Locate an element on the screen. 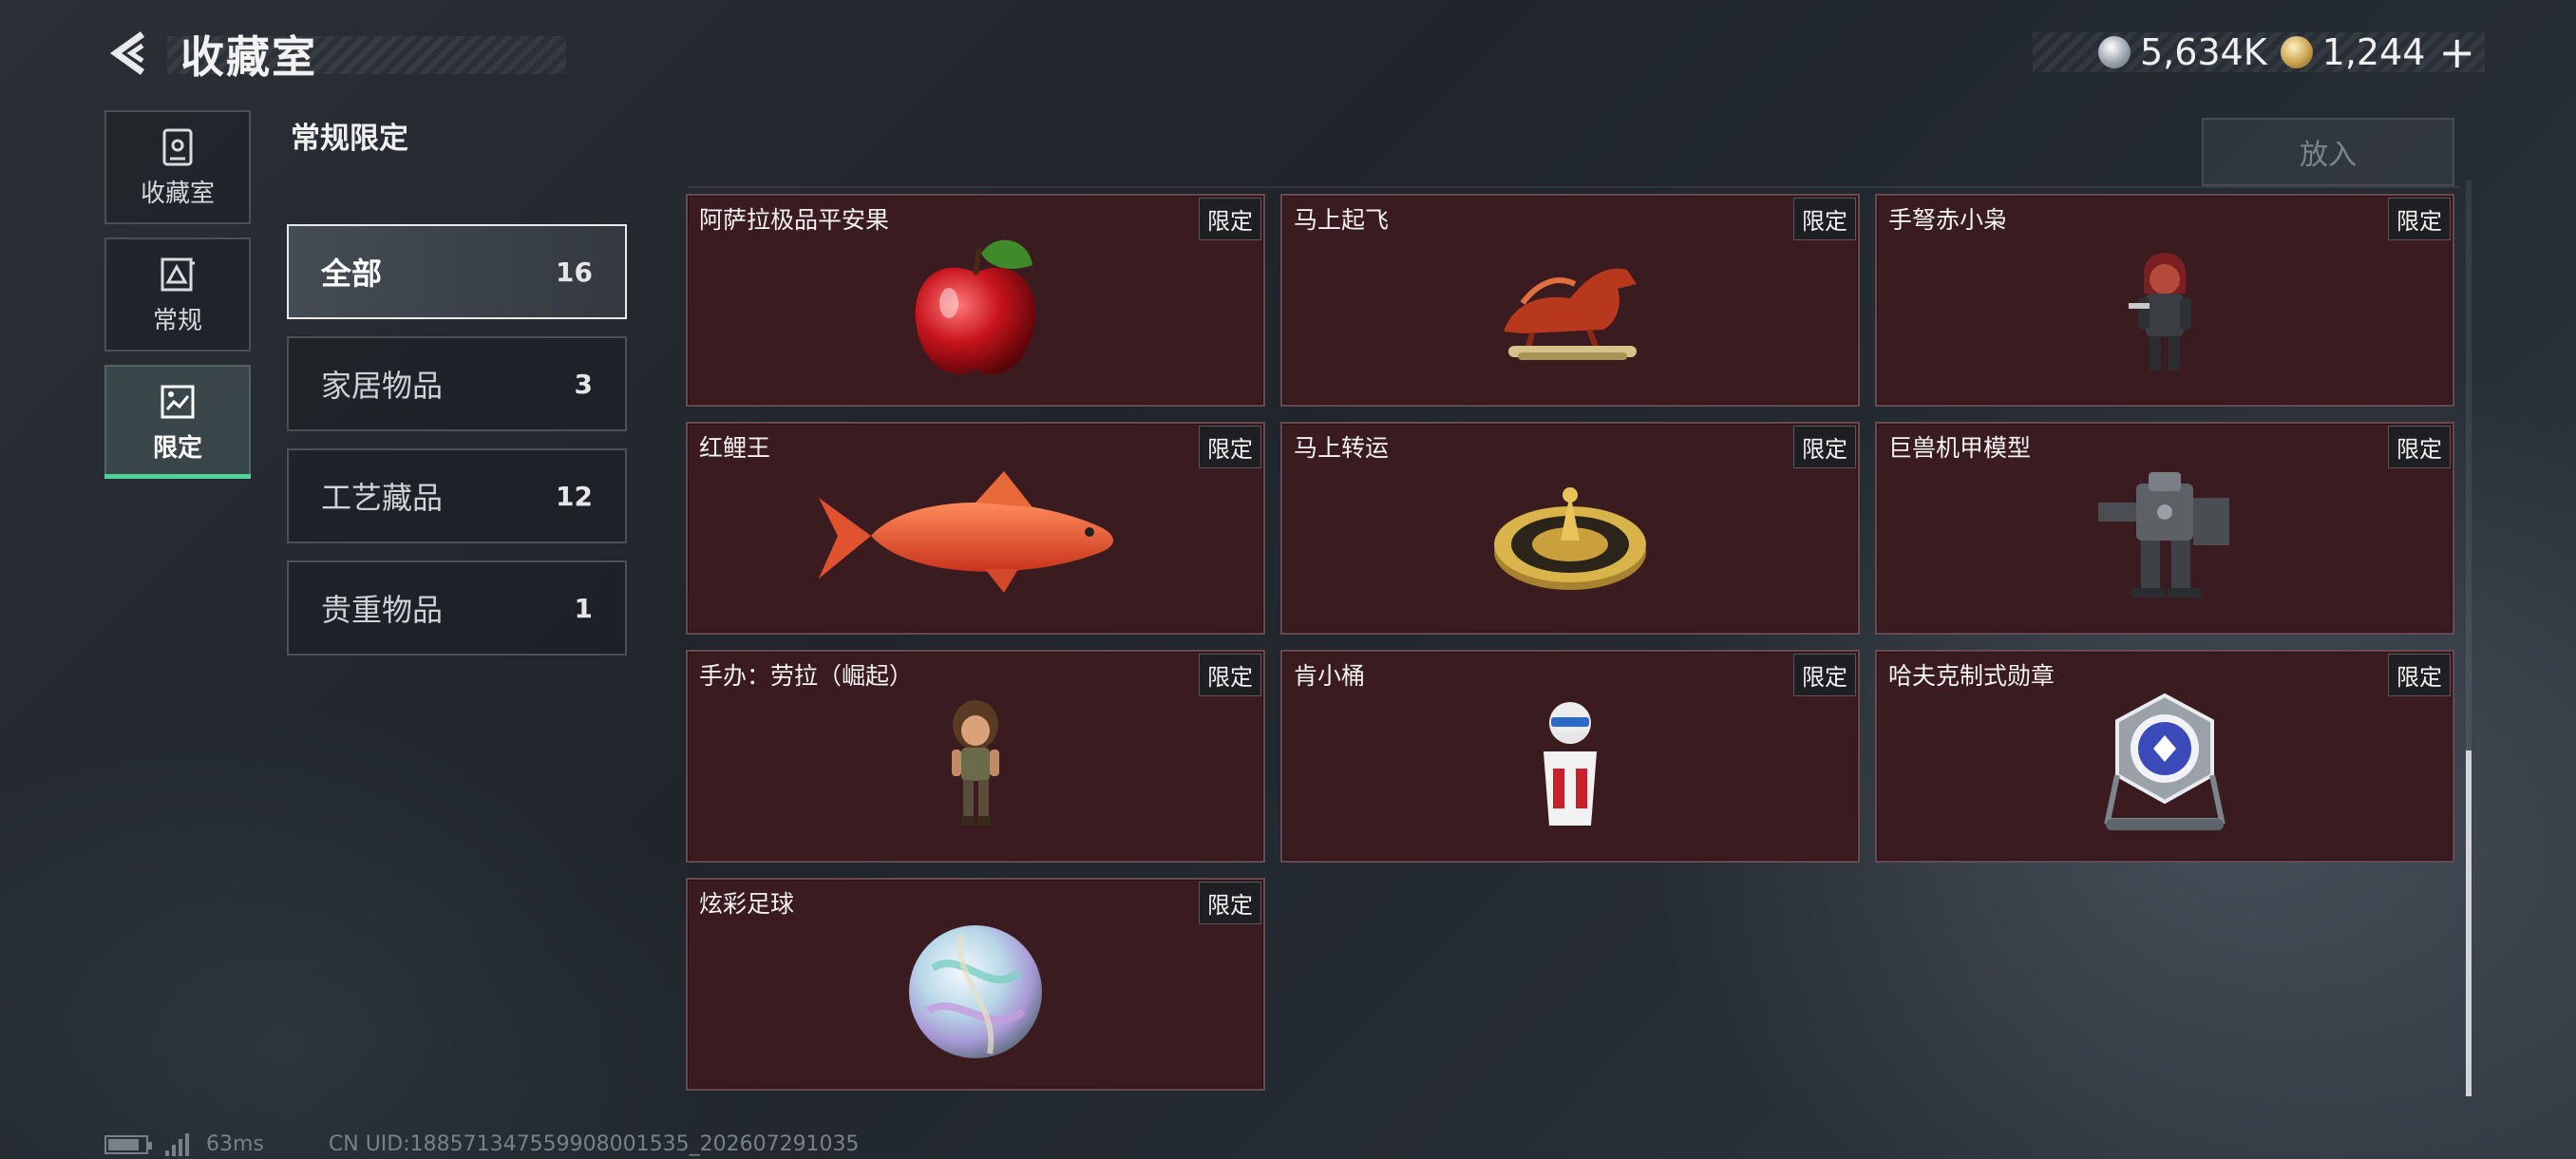 Image resolution: width=2576 pixels, height=1159 pixels. category-craft: 工艺藏品 12 is located at coordinates (457, 495).